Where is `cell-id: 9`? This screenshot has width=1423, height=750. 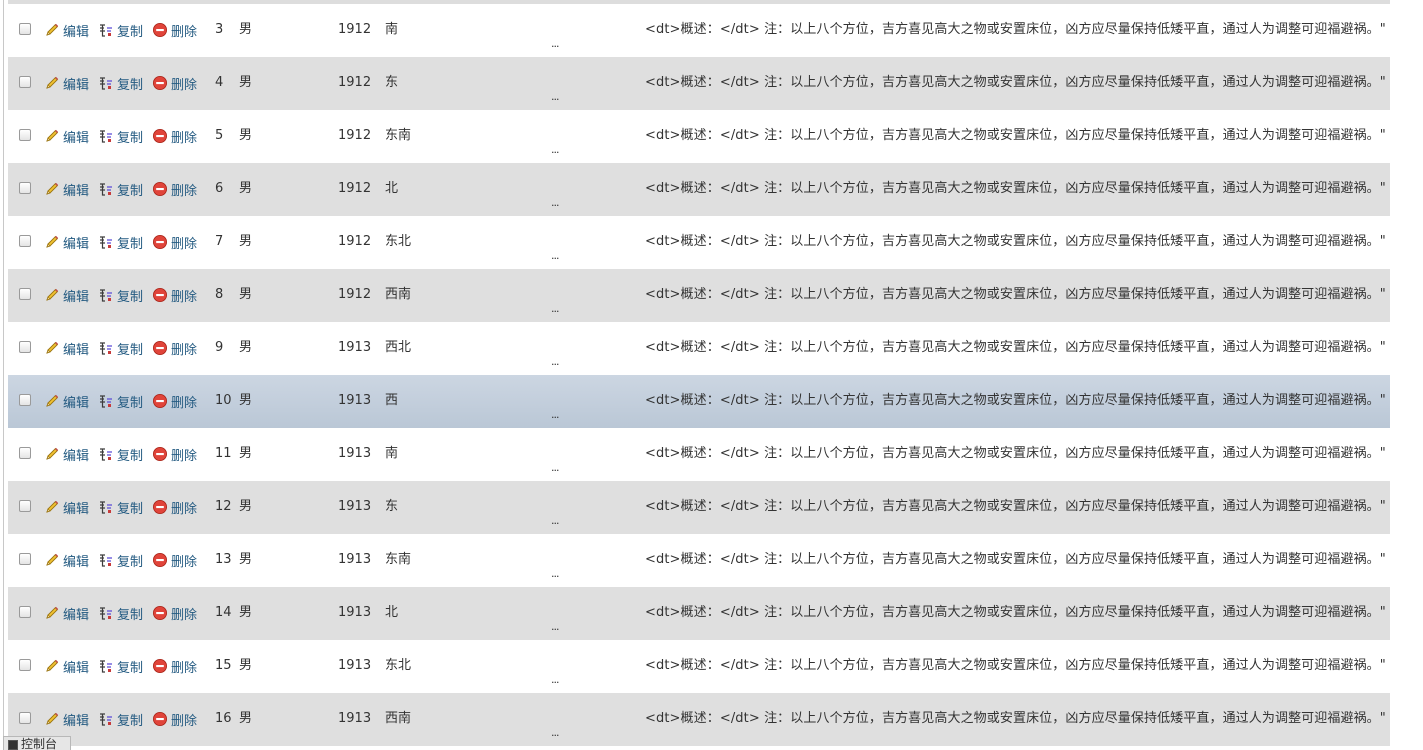 cell-id: 9 is located at coordinates (219, 347).